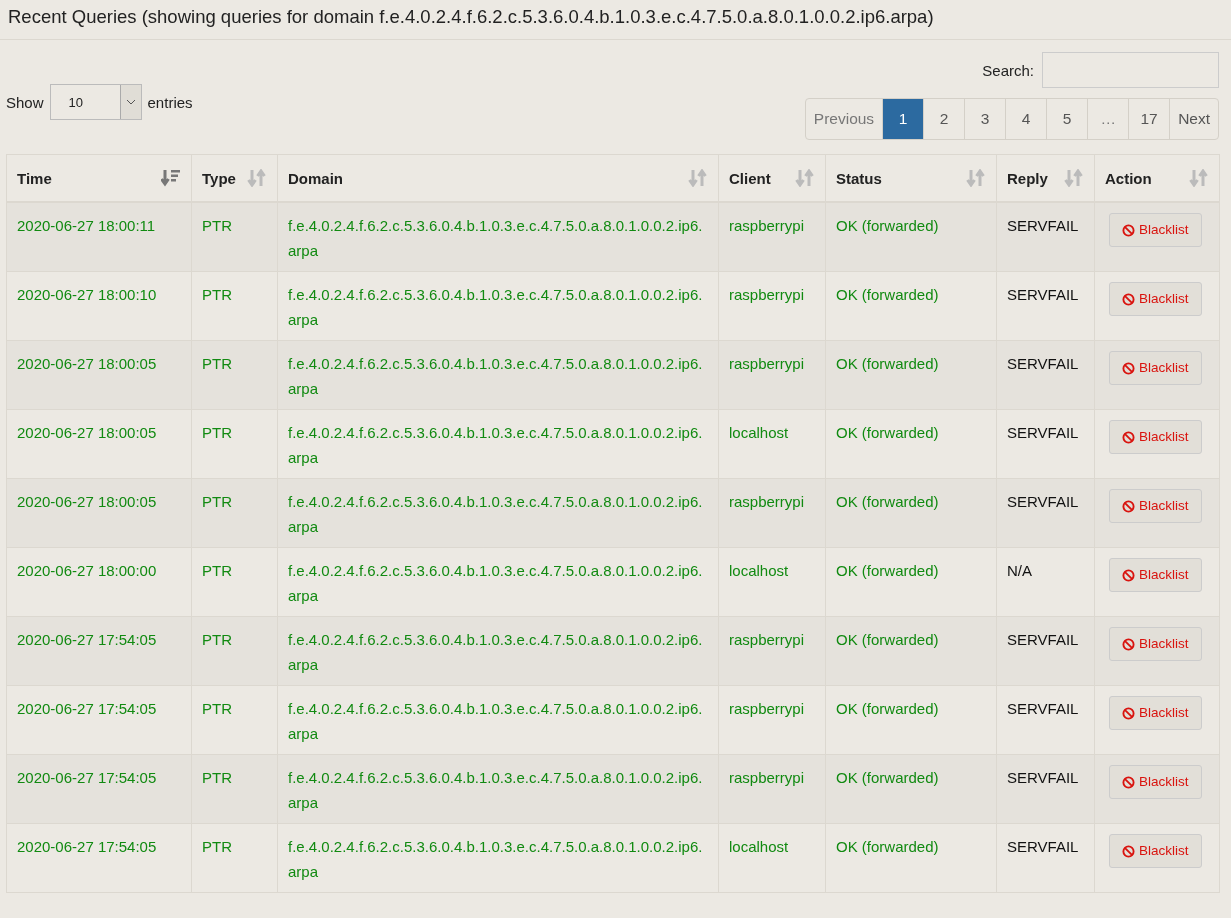  I want to click on column-header: Reply, so click(1027, 178).